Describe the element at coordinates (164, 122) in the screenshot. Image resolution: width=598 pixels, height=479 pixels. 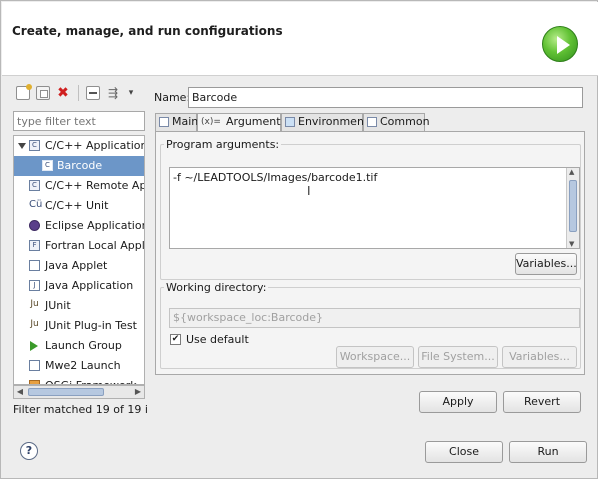
I see `main-tab-icon` at that location.